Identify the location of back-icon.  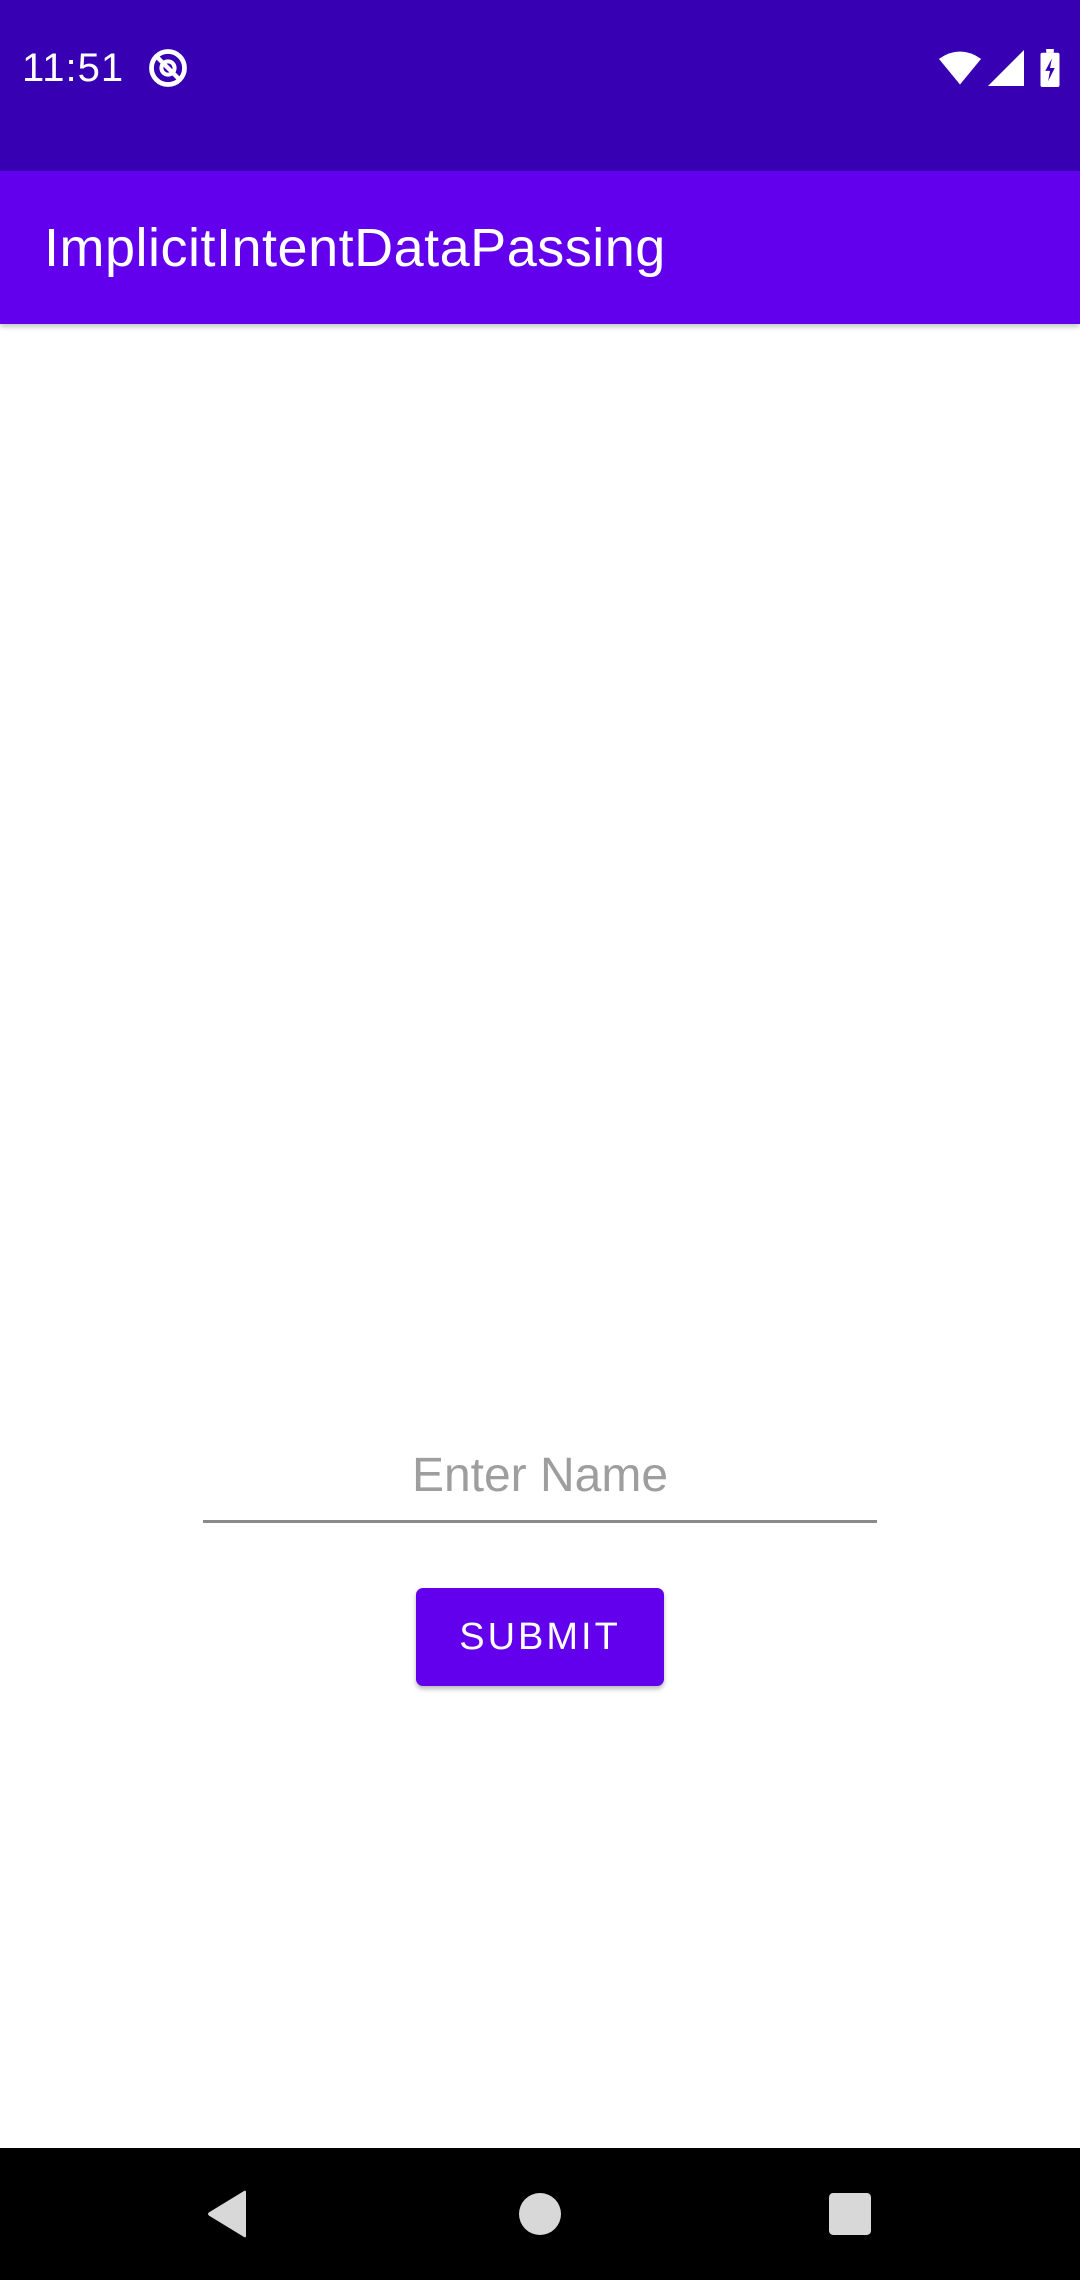
(227, 2214).